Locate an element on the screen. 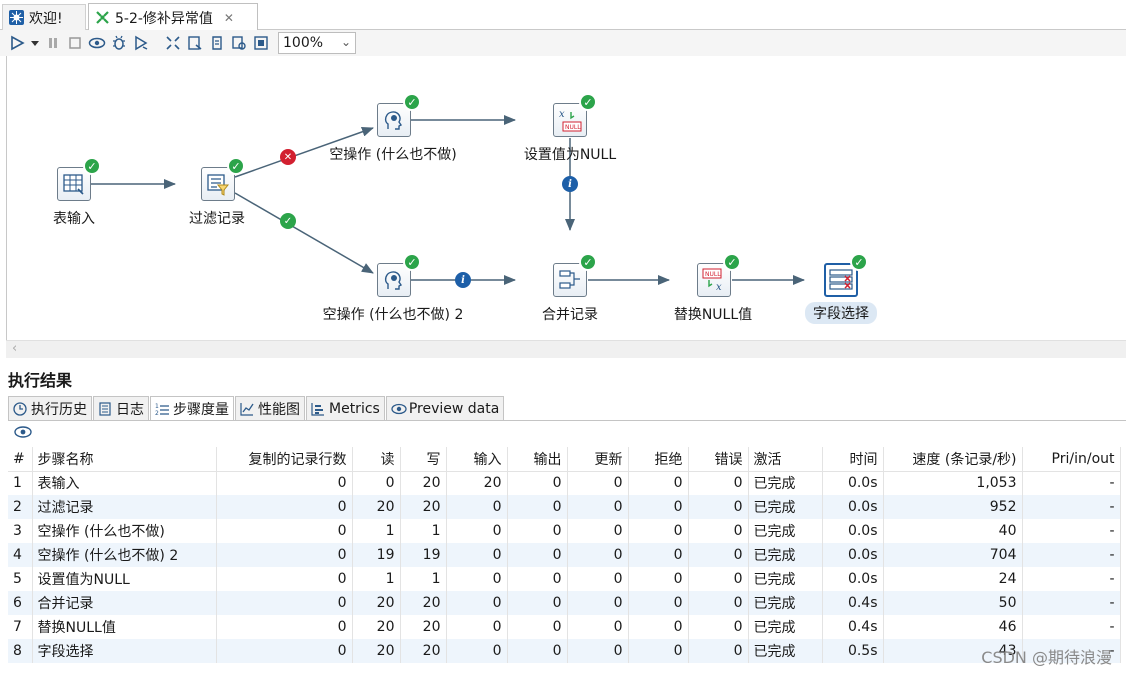 The width and height of the screenshot is (1126, 674). table-row: 4 空操作 (什么也不做) 2 0 19 19 0 0 0 0 0 已完成 0.0s 704- is located at coordinates (564, 555).